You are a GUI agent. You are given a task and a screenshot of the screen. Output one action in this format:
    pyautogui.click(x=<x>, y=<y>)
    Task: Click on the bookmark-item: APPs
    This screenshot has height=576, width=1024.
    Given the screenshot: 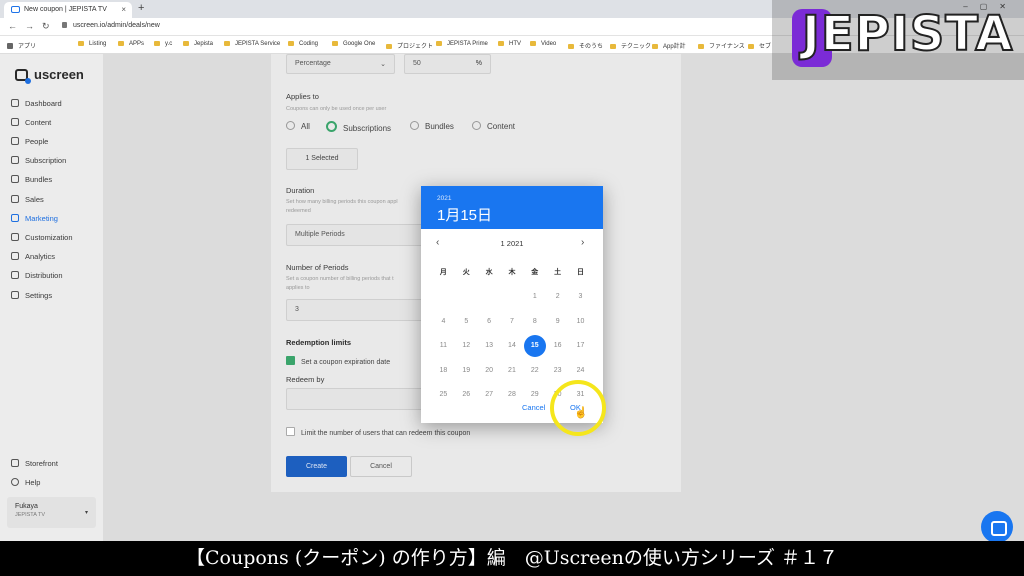 What is the action you would take?
    pyautogui.click(x=131, y=44)
    